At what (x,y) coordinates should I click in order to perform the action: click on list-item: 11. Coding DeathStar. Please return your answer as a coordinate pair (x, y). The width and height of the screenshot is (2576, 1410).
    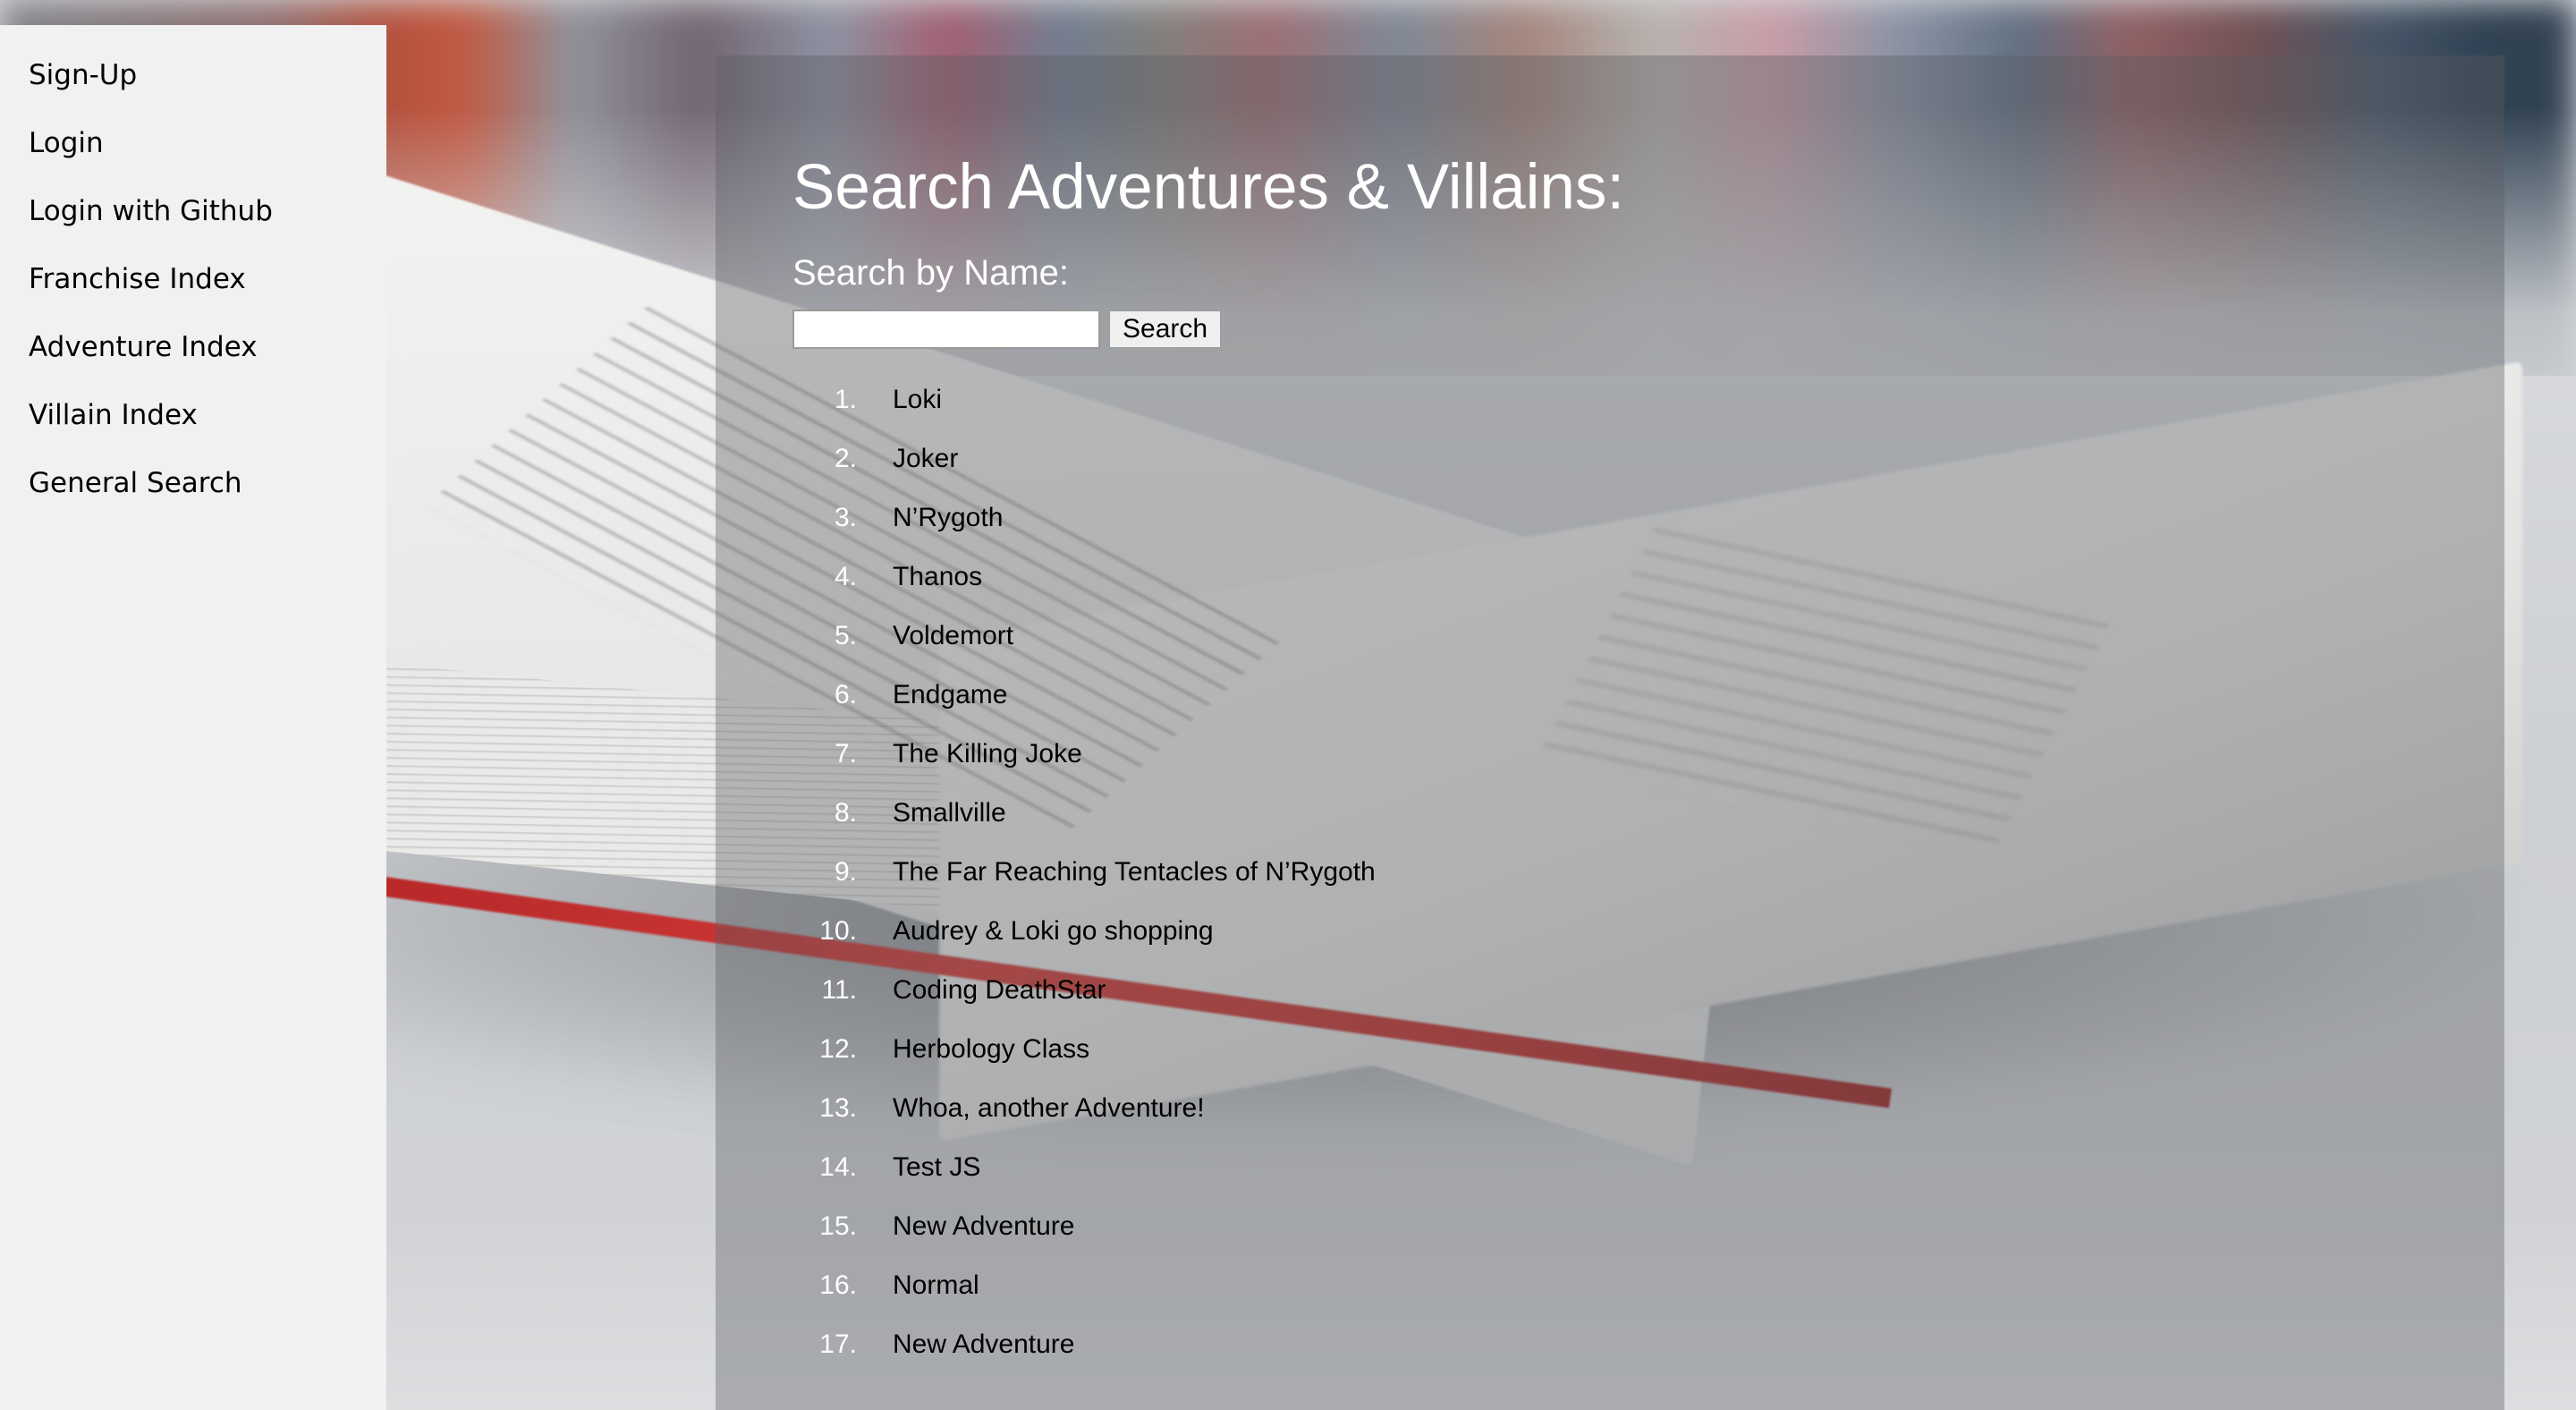
    Looking at the image, I should click on (1648, 991).